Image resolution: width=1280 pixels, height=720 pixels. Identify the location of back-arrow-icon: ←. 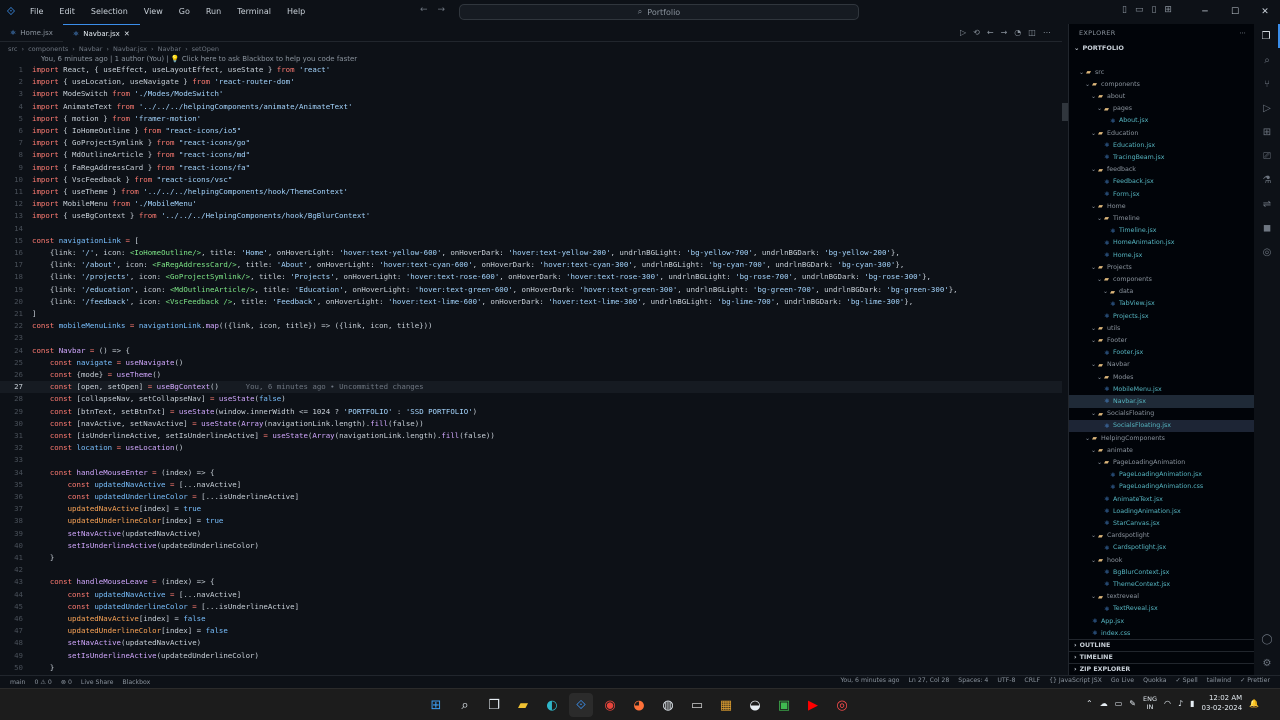
(424, 10).